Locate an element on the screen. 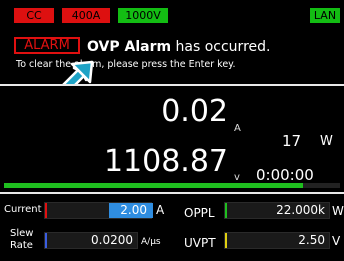 The height and width of the screenshot is (261, 344). oppl-value: 22.000k is located at coordinates (300, 210).